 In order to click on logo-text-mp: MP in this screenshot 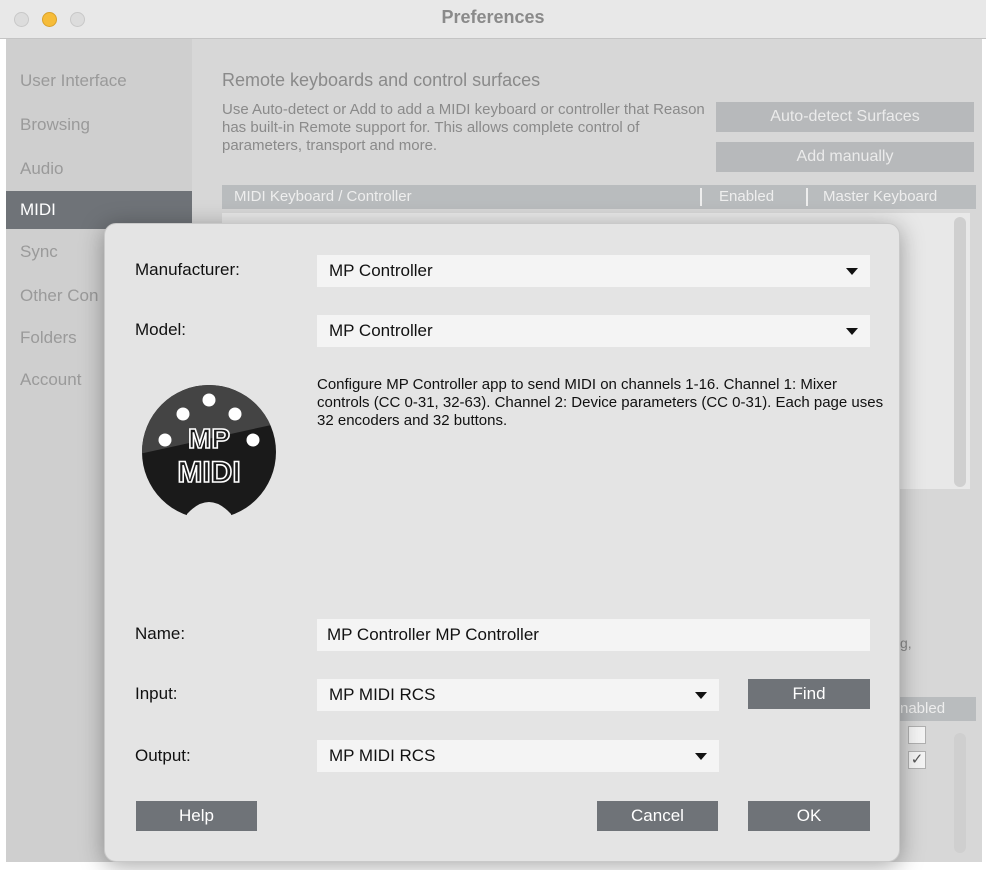, I will do `click(209, 438)`.